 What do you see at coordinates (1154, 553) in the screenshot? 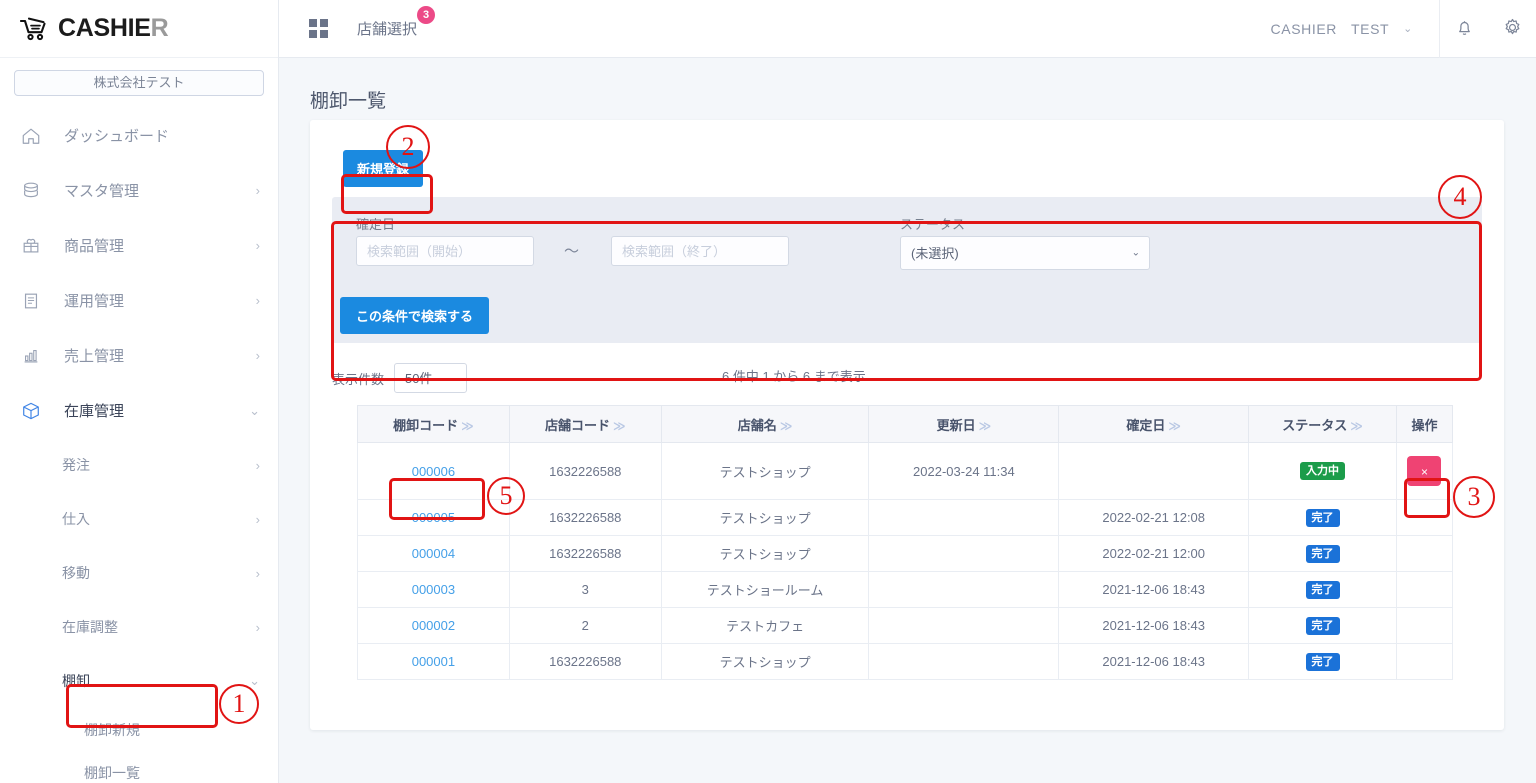
I see `cell-fixed-date: 2022-02-21 12:00` at bounding box center [1154, 553].